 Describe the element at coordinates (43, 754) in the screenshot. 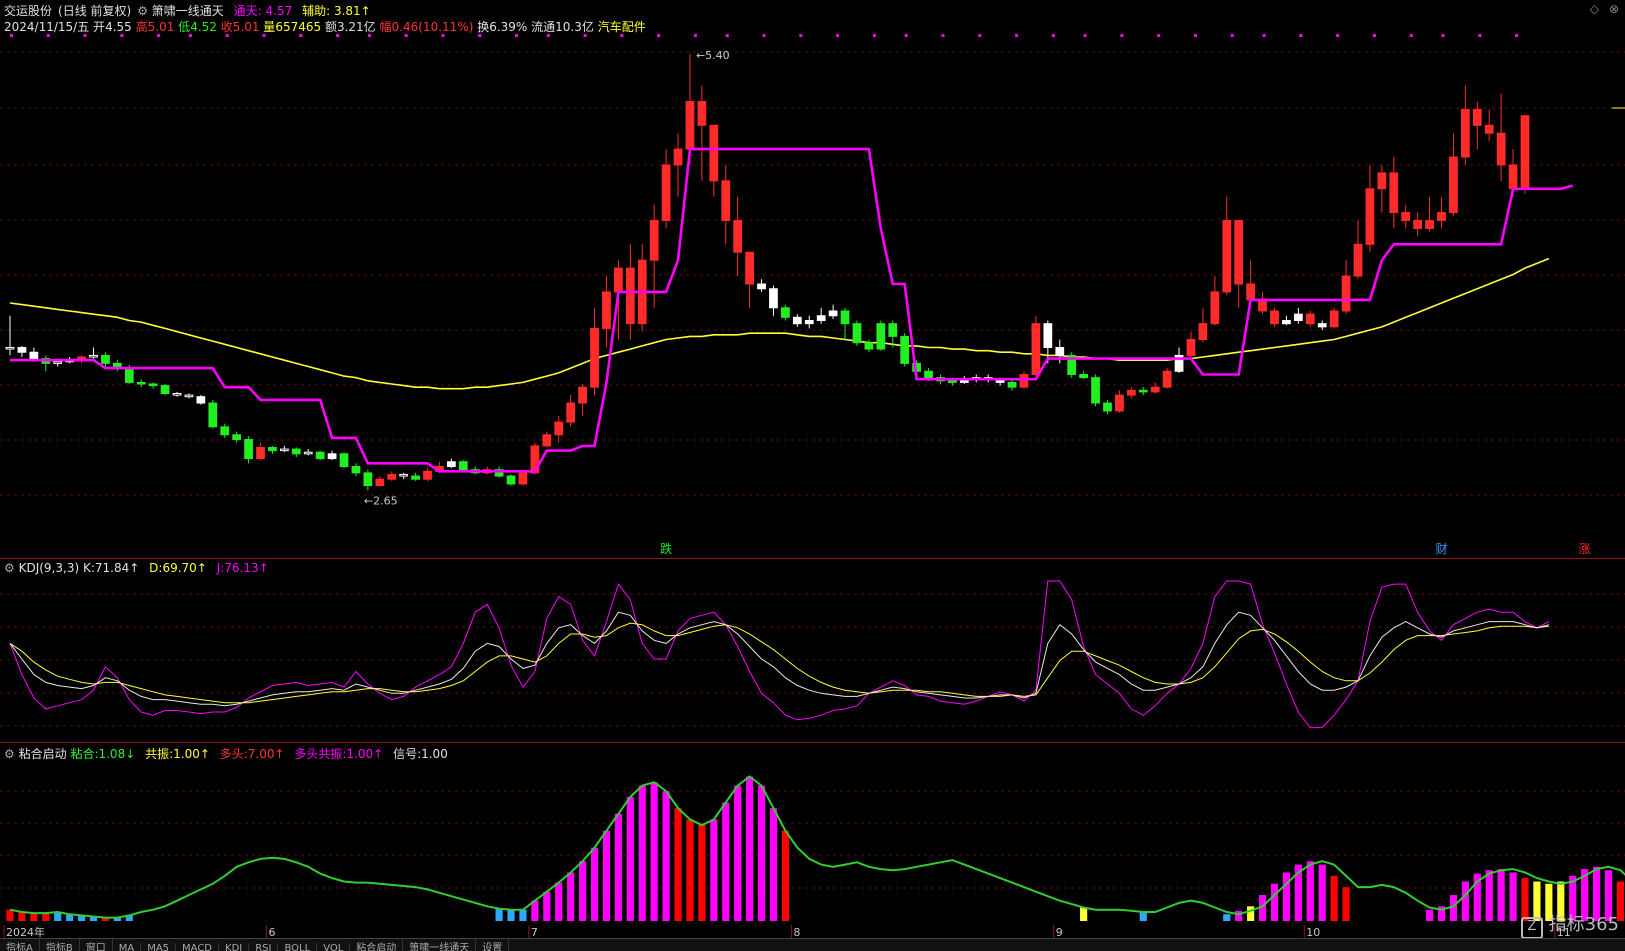

I see `nianhe-name: 粘合启动` at that location.